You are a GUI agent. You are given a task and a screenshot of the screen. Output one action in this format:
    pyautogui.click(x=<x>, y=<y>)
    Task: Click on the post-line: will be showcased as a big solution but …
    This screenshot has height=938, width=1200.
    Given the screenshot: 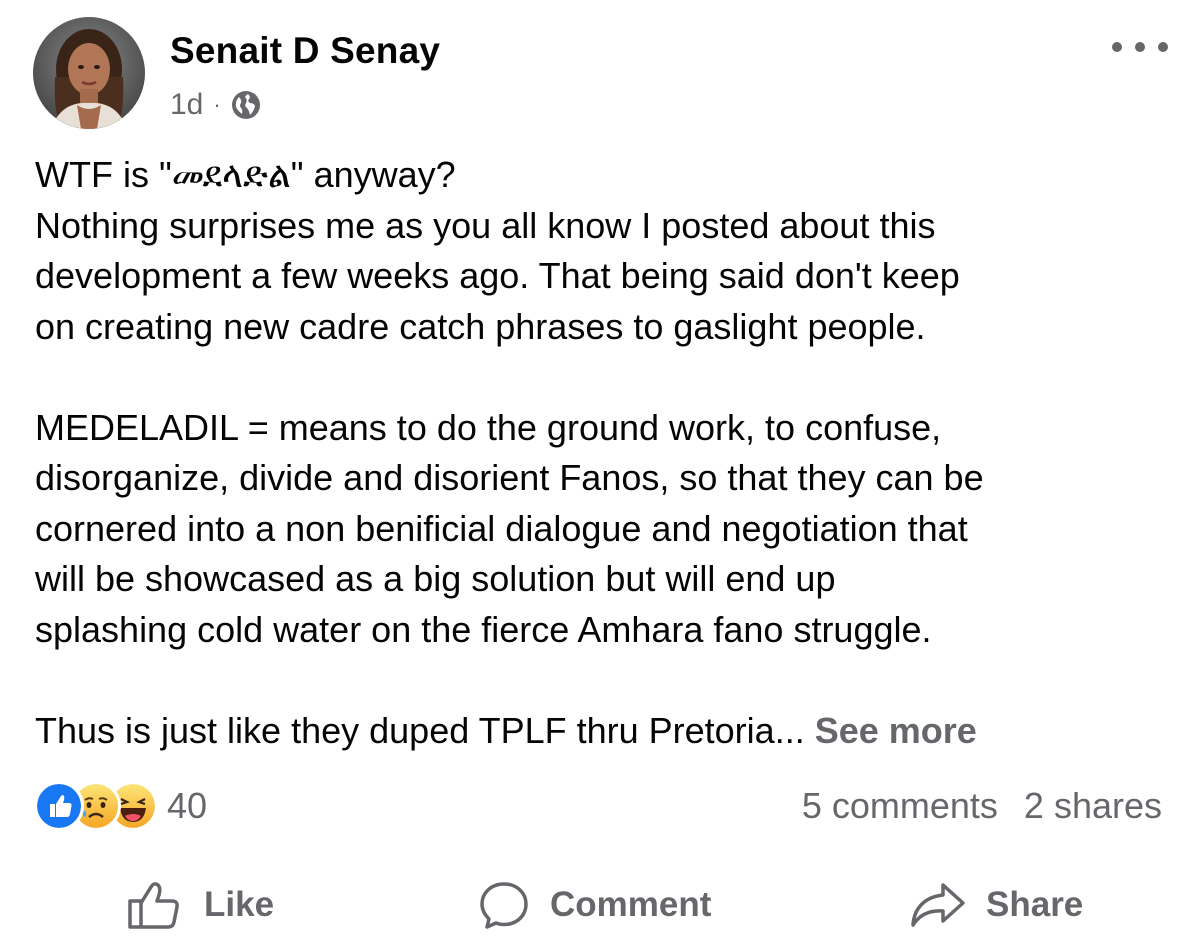 What is the action you would take?
    pyautogui.click(x=435, y=578)
    